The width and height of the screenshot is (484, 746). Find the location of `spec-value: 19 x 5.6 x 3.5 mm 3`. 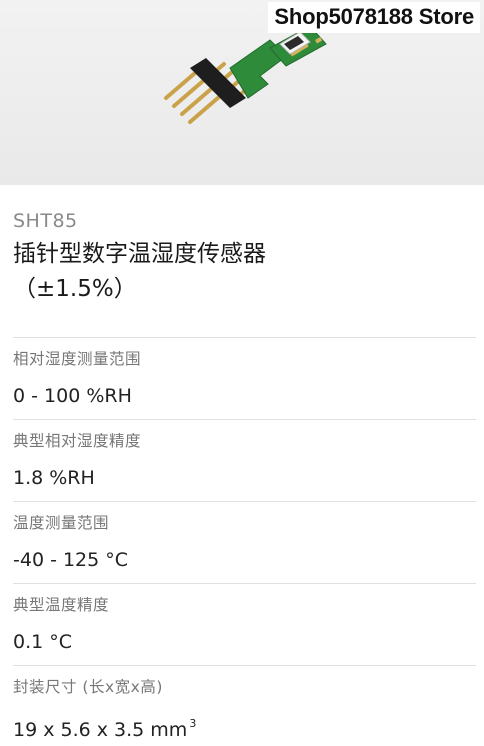

spec-value: 19 x 5.6 x 3.5 mm 3 is located at coordinates (244, 727).